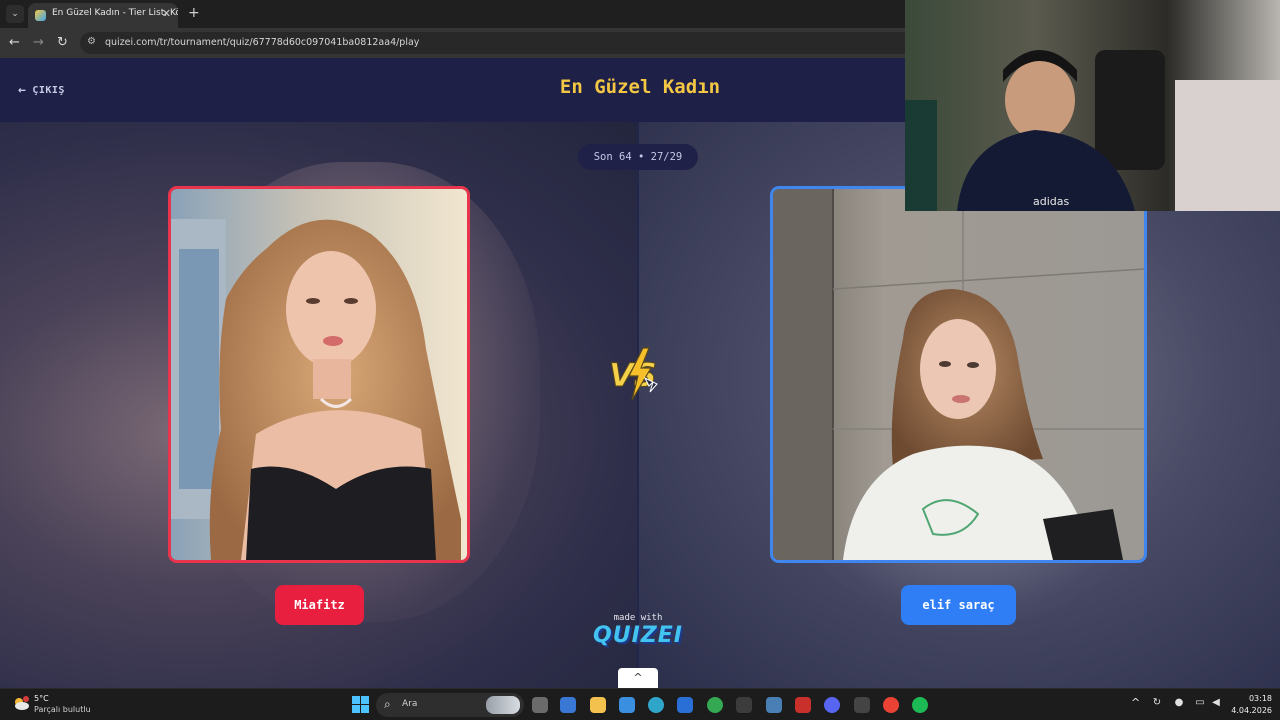 The height and width of the screenshot is (720, 1280). Describe the element at coordinates (1257, 698) in the screenshot. I see `clock-time: 03:18` at that location.